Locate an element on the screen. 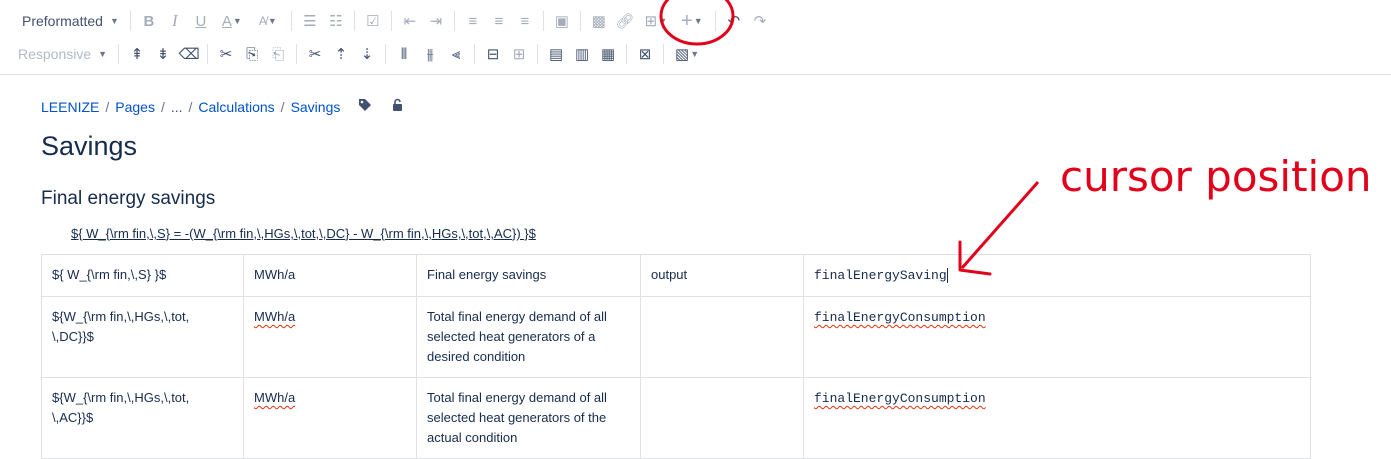 Image resolution: width=1391 pixels, height=459 pixels. annotation-arrowhead is located at coordinates (975, 258).